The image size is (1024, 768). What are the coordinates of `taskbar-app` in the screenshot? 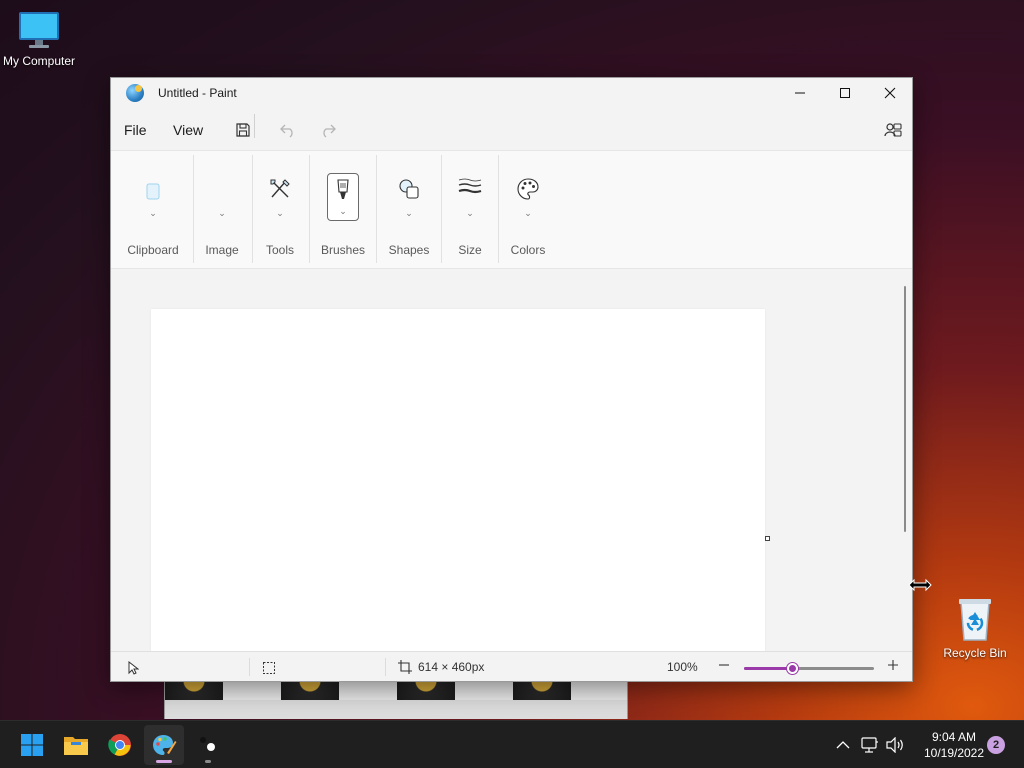 It's located at (208, 745).